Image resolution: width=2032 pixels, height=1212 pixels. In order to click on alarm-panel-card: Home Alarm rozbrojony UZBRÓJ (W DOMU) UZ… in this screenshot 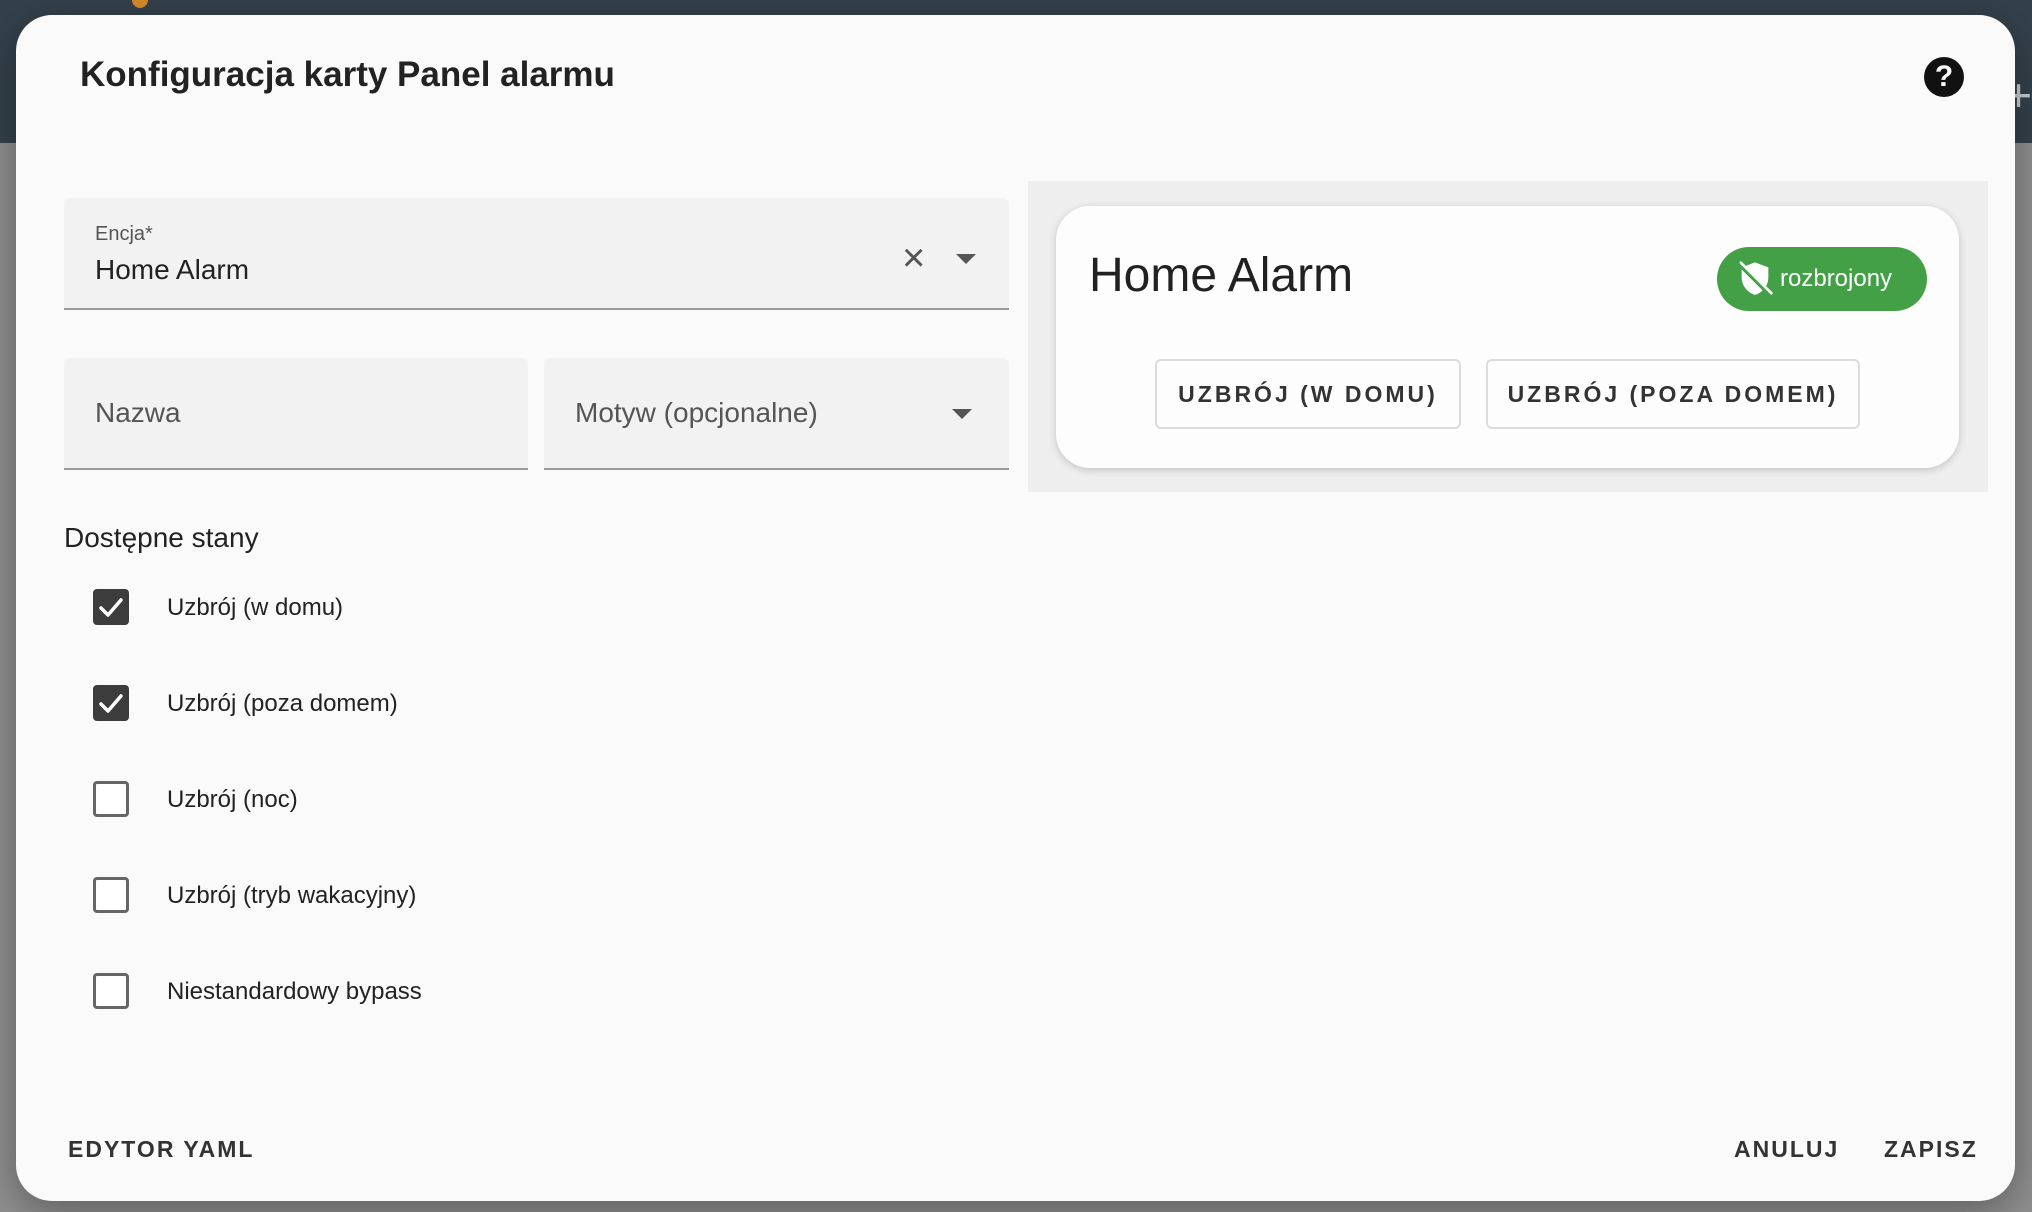, I will do `click(1507, 337)`.